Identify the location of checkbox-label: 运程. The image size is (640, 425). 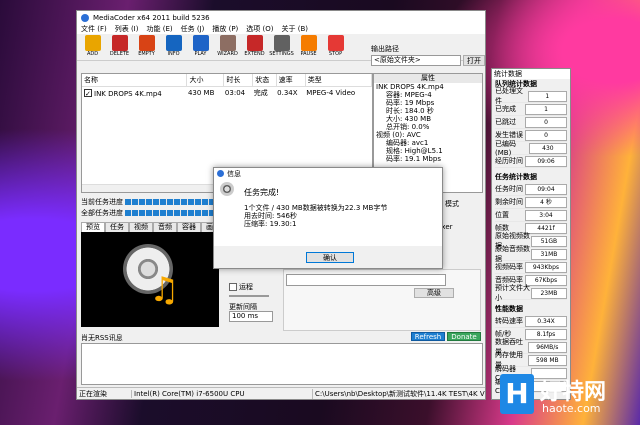
(246, 287).